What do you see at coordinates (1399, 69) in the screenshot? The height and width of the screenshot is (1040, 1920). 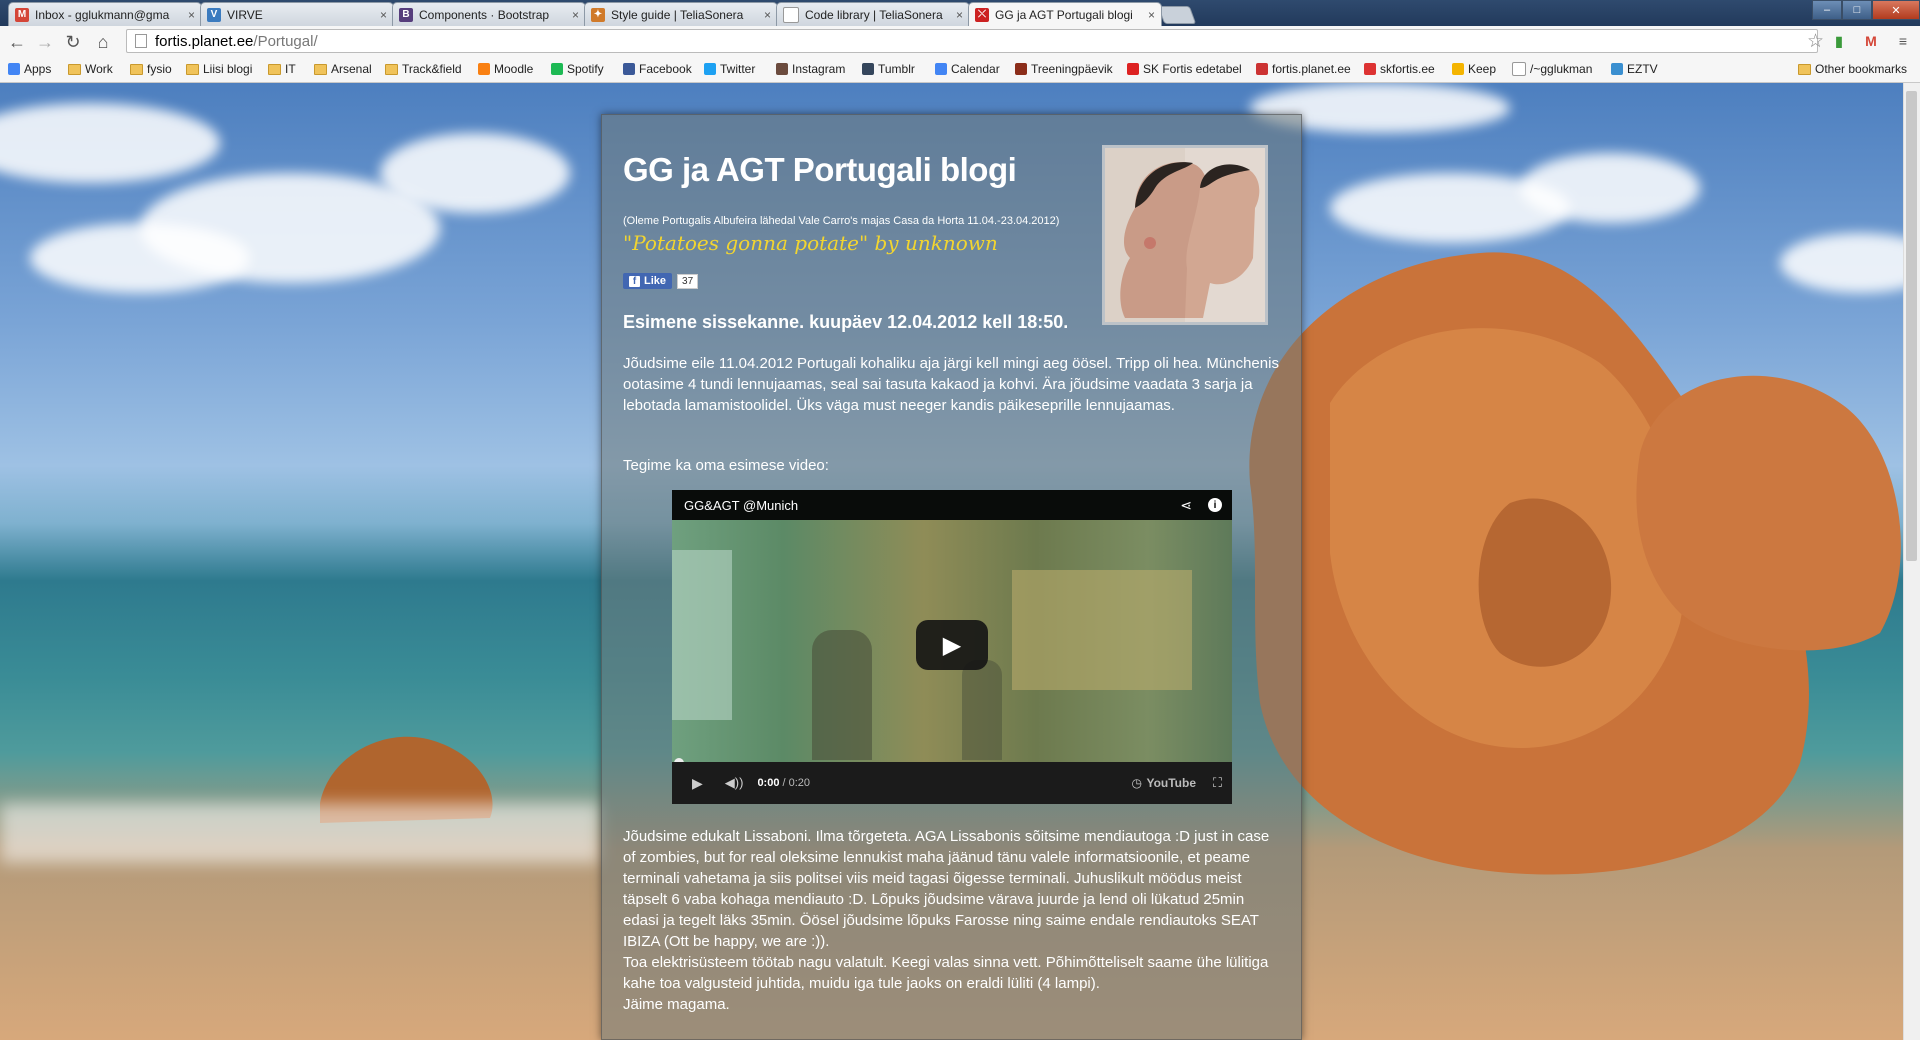 I see `bookmark-item: skfortis.ee` at bounding box center [1399, 69].